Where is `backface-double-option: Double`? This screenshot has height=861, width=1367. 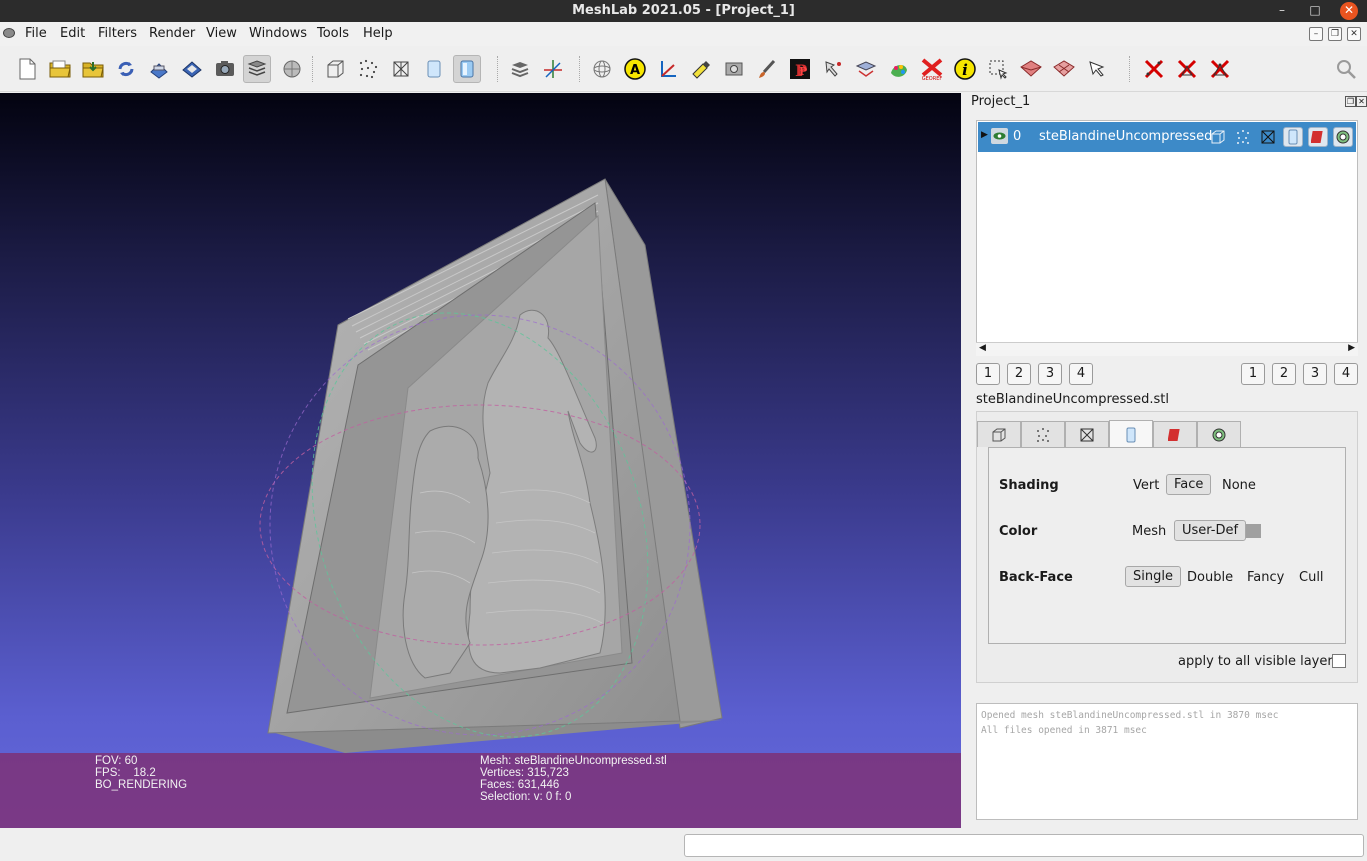 backface-double-option: Double is located at coordinates (1210, 577).